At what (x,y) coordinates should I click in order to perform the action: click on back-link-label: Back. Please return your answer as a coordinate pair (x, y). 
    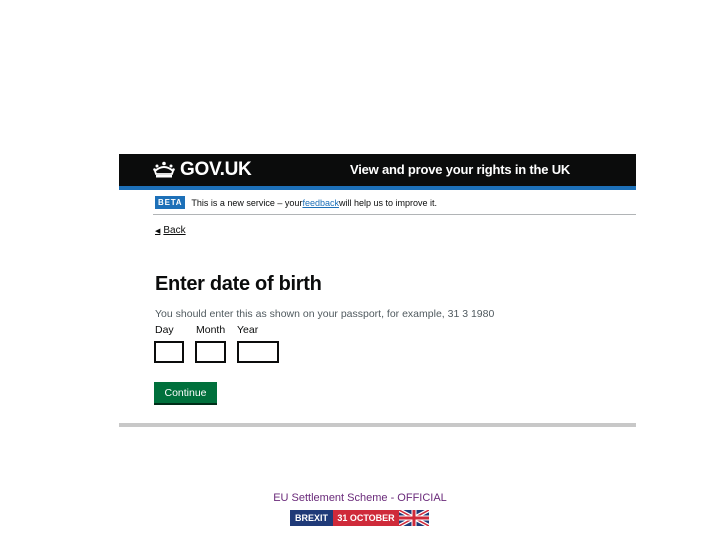
    Looking at the image, I should click on (174, 230).